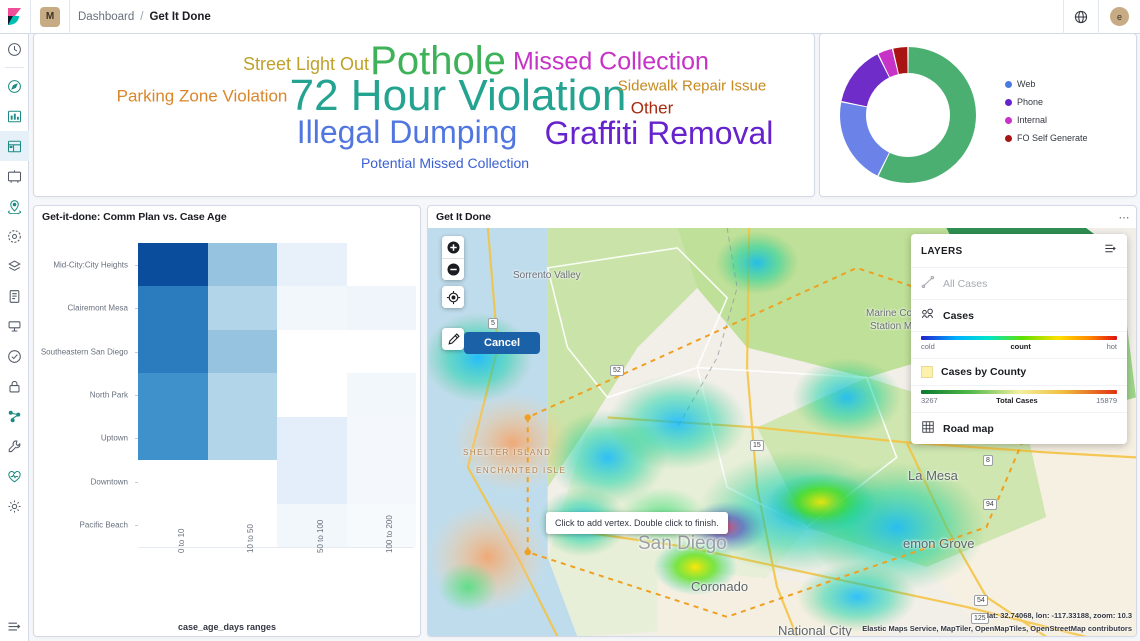 This screenshot has height=641, width=1140. I want to click on legend-item-web: Web, so click(1046, 84).